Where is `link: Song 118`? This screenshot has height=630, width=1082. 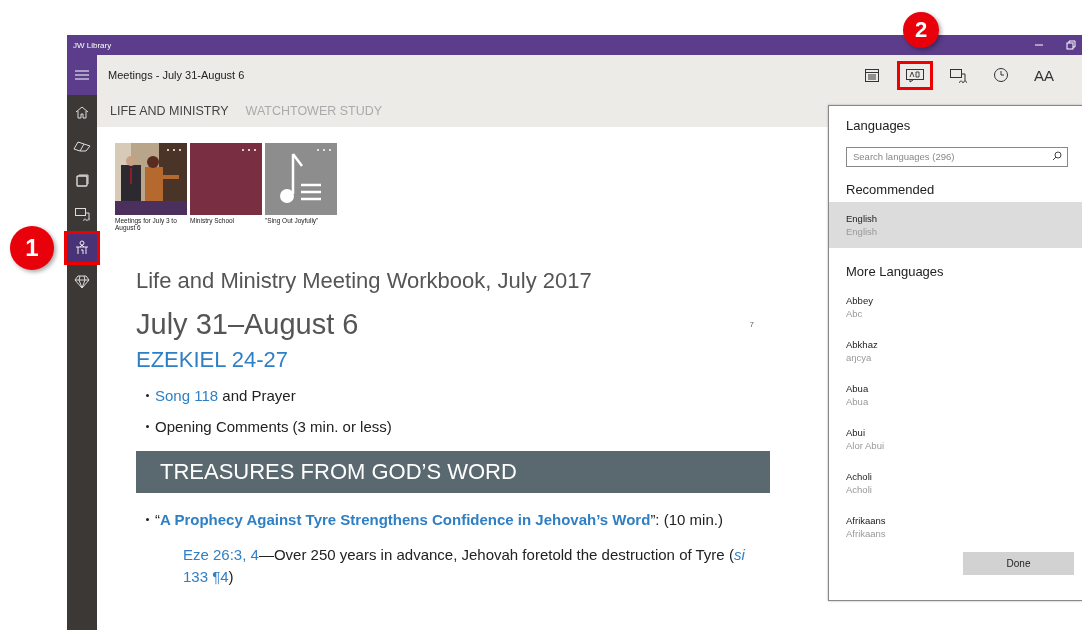 link: Song 118 is located at coordinates (187, 395).